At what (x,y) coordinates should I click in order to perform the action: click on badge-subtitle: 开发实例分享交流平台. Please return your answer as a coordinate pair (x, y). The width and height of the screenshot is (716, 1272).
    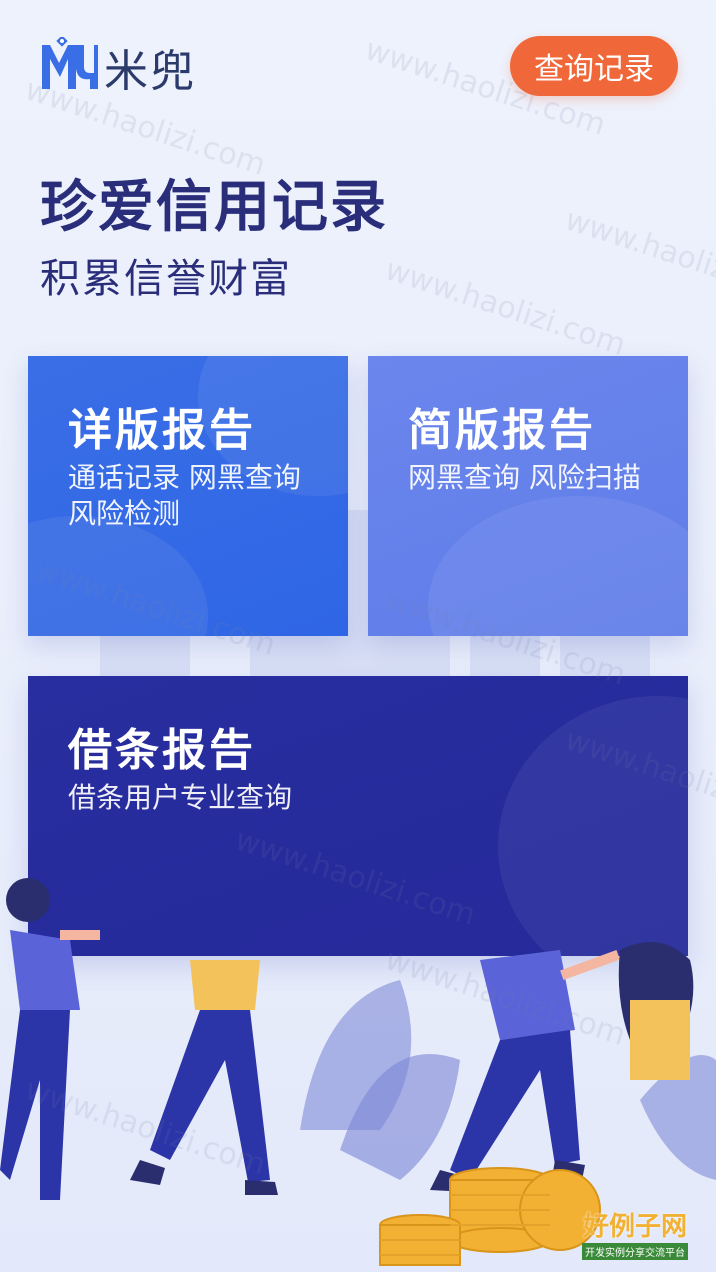
    Looking at the image, I should click on (635, 1251).